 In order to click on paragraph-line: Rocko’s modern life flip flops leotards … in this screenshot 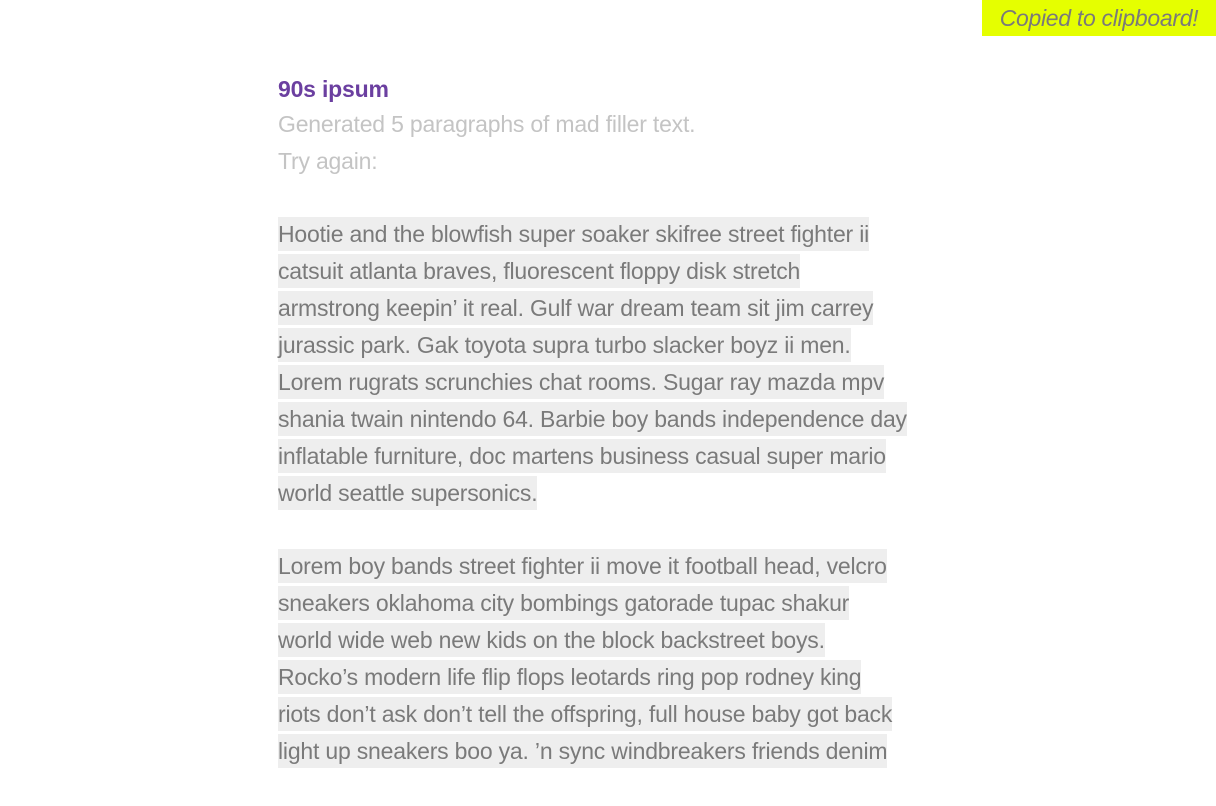, I will do `click(570, 677)`.